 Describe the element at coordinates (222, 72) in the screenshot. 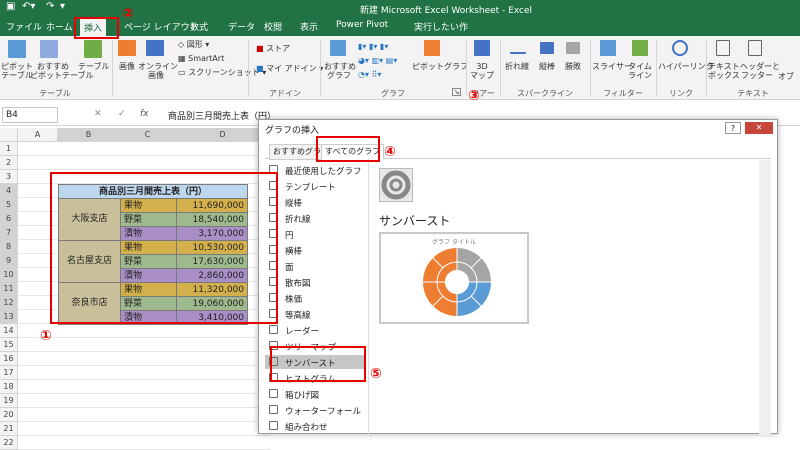

I see `screenshot-button: ▭ スクリーンショット ▾` at that location.